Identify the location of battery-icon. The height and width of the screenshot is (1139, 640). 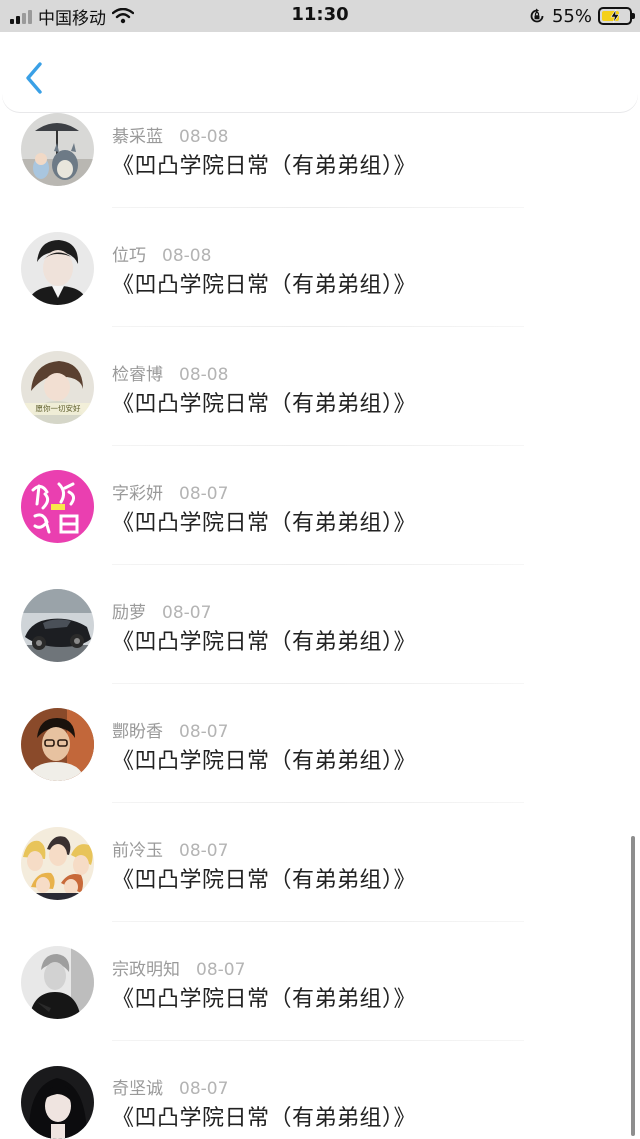
(616, 16).